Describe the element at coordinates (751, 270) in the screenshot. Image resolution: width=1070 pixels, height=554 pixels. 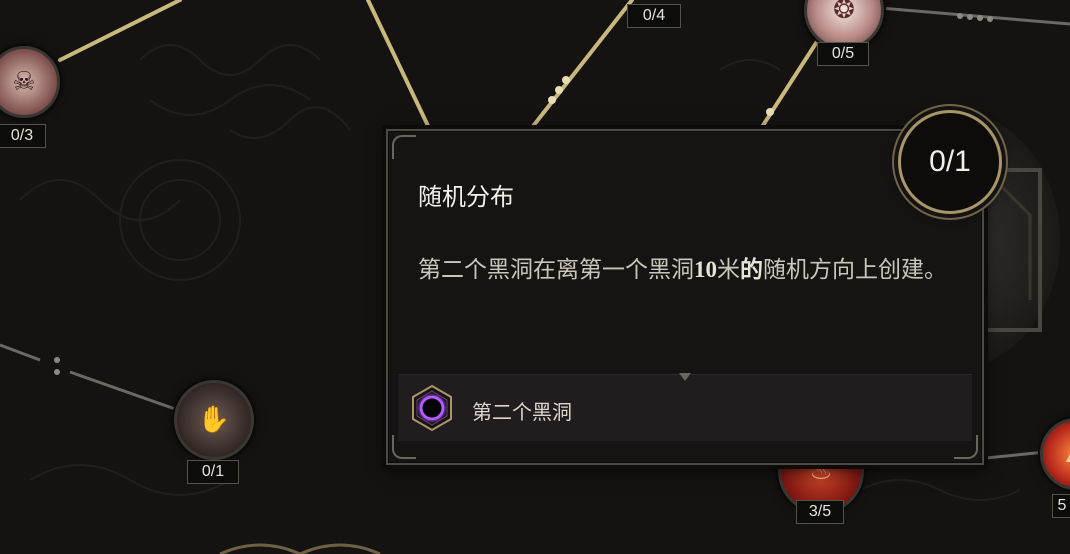
I see `desc-particle: 的` at that location.